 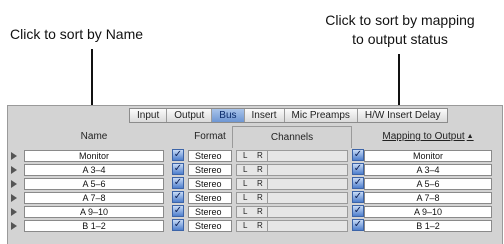 What do you see at coordinates (94, 184) in the screenshot?
I see `bus-name-field: A 5–6` at bounding box center [94, 184].